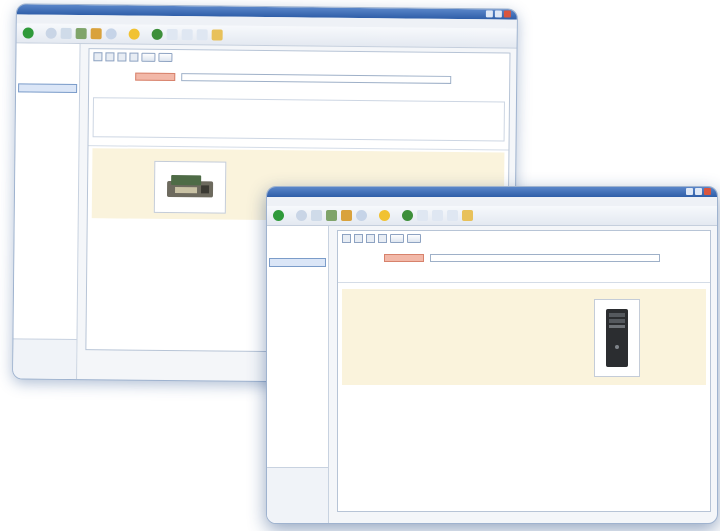  What do you see at coordinates (299, 58) in the screenshot?
I see `back-action-bar` at bounding box center [299, 58].